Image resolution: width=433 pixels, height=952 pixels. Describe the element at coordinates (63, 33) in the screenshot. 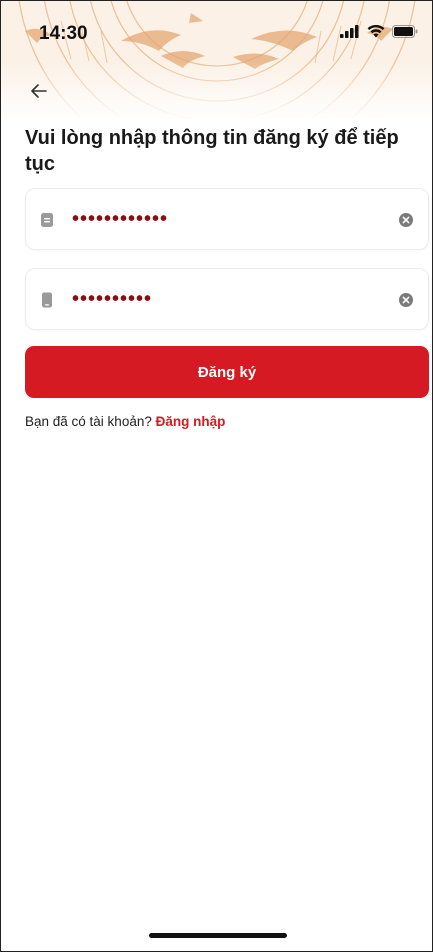

I see `status-time: 14:30` at that location.